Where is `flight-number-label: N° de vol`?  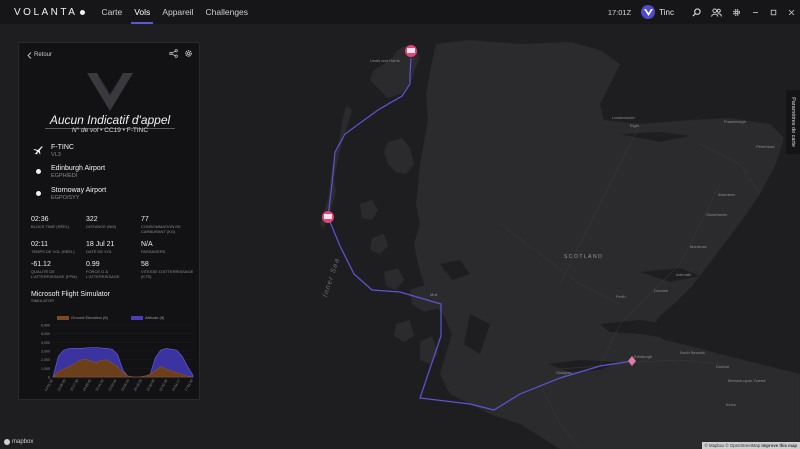
flight-number-label: N° de vol is located at coordinates (85, 130).